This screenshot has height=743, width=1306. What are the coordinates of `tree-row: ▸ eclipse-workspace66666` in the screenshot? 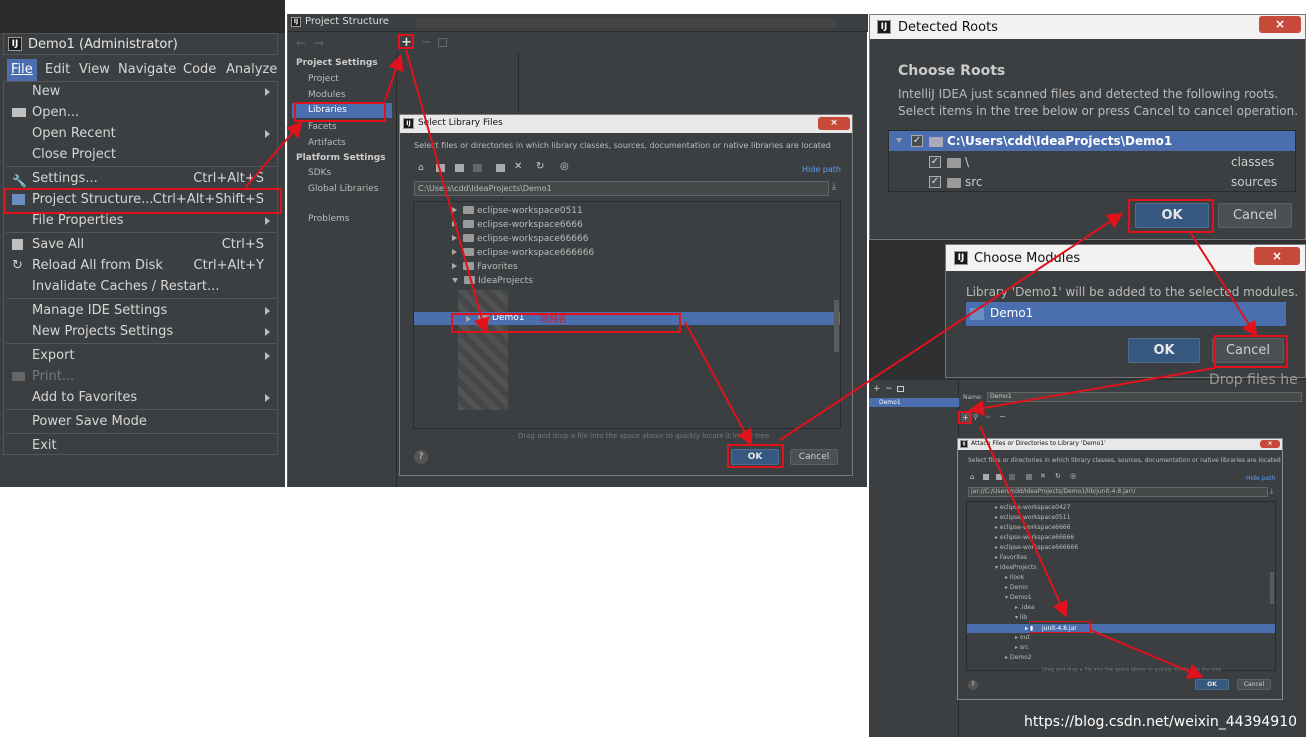 It's located at (1034, 538).